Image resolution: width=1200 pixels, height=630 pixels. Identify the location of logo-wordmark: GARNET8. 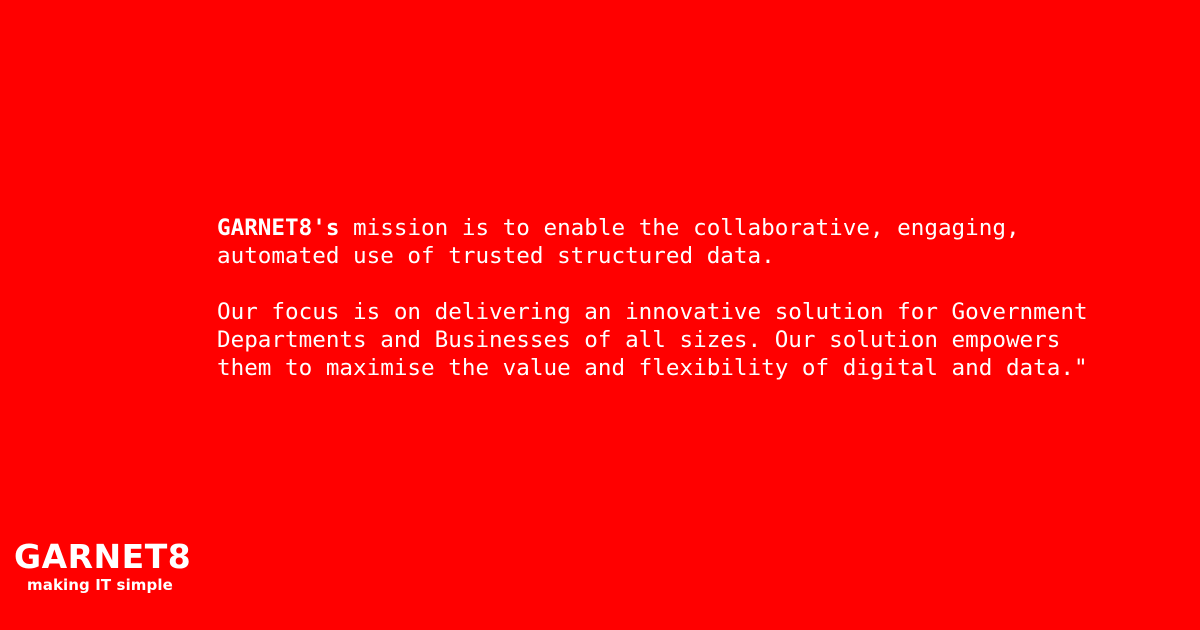
(103, 556).